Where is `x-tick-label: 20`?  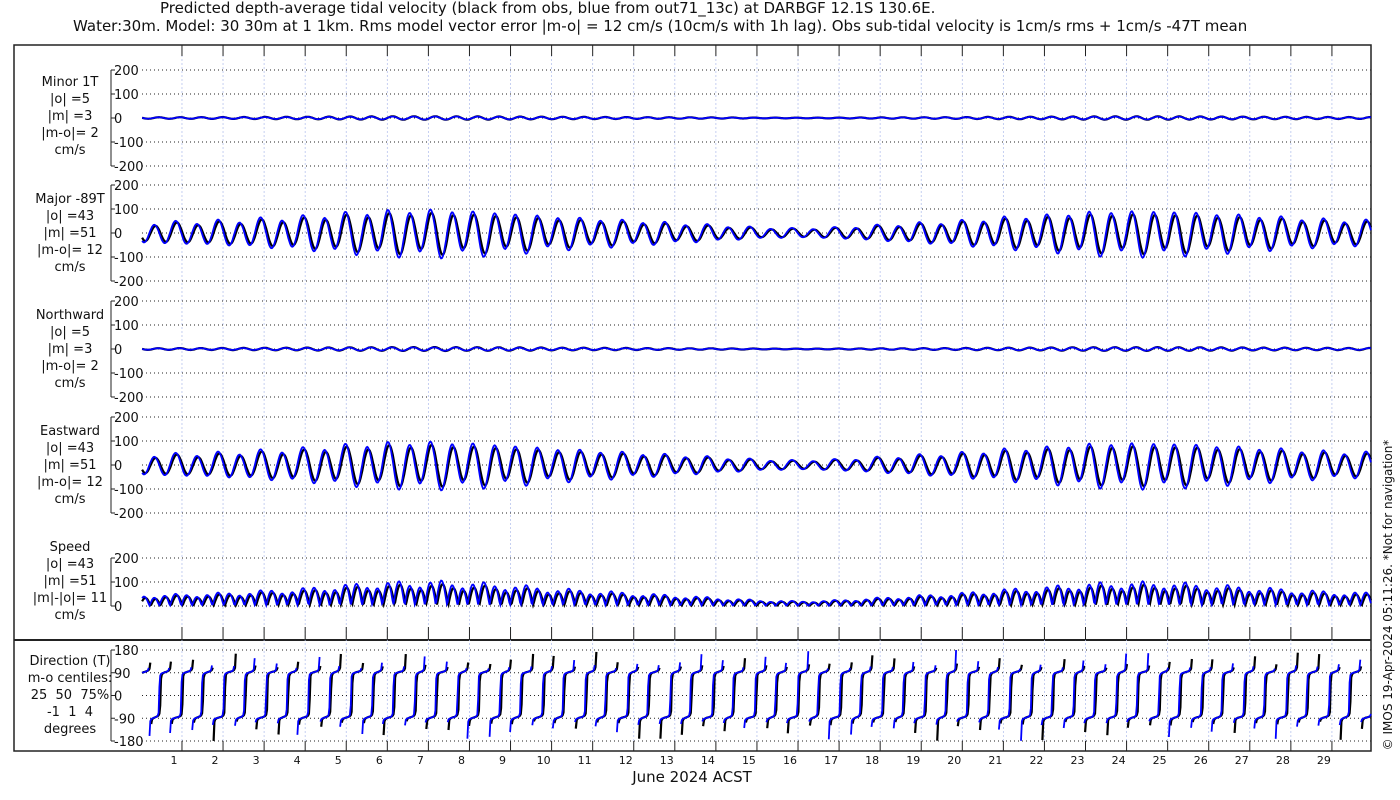 x-tick-label: 20 is located at coordinates (954, 760).